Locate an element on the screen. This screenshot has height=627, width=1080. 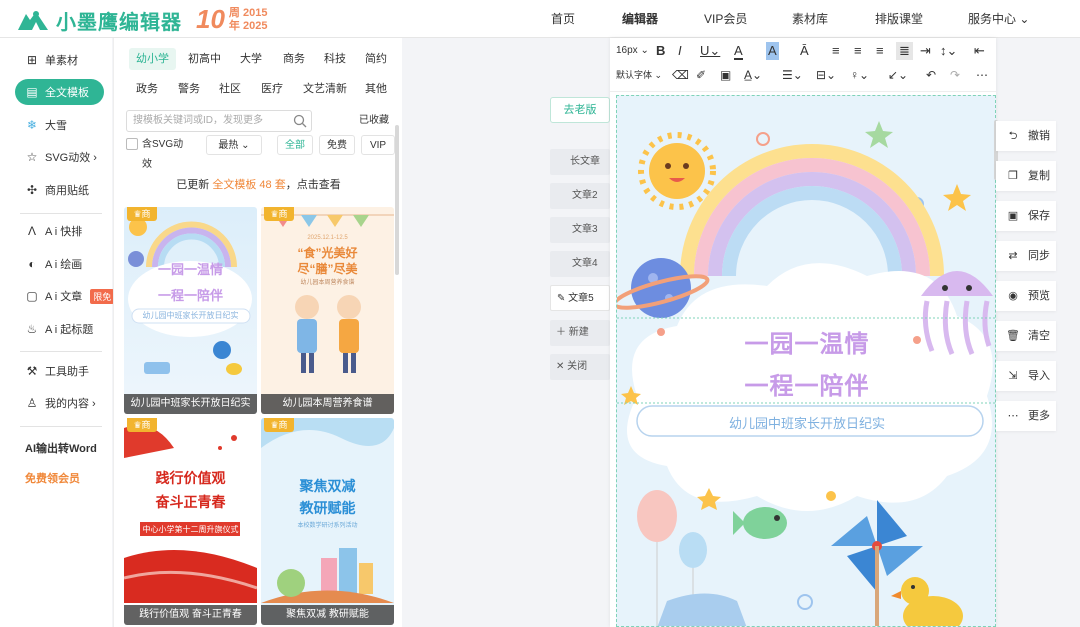
doc-tab: 文章4 is located at coordinates (580, 264).